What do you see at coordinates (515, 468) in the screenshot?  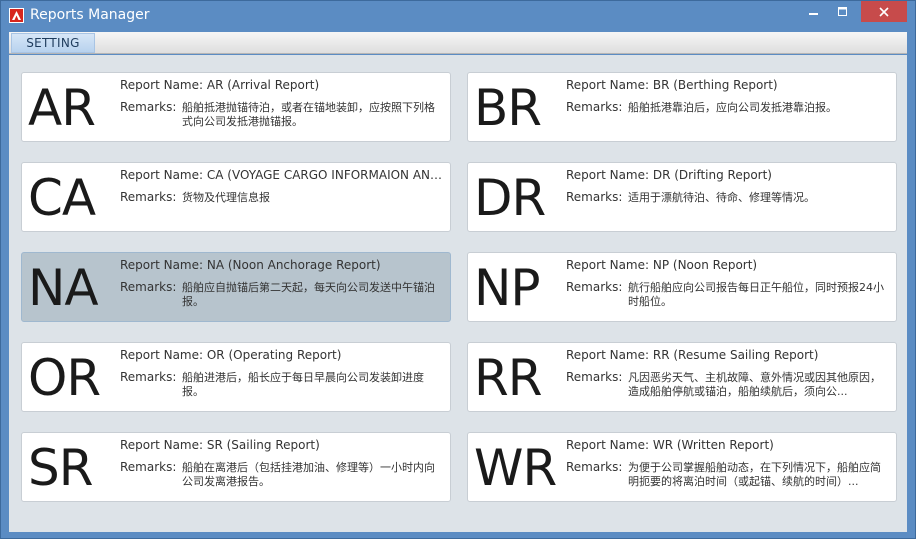 I see `report-code: WR` at bounding box center [515, 468].